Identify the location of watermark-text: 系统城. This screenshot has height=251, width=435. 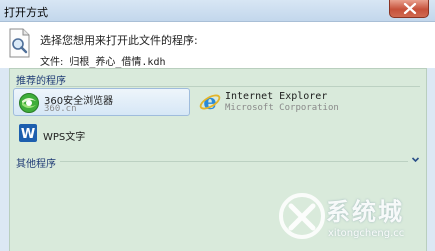
(365, 212).